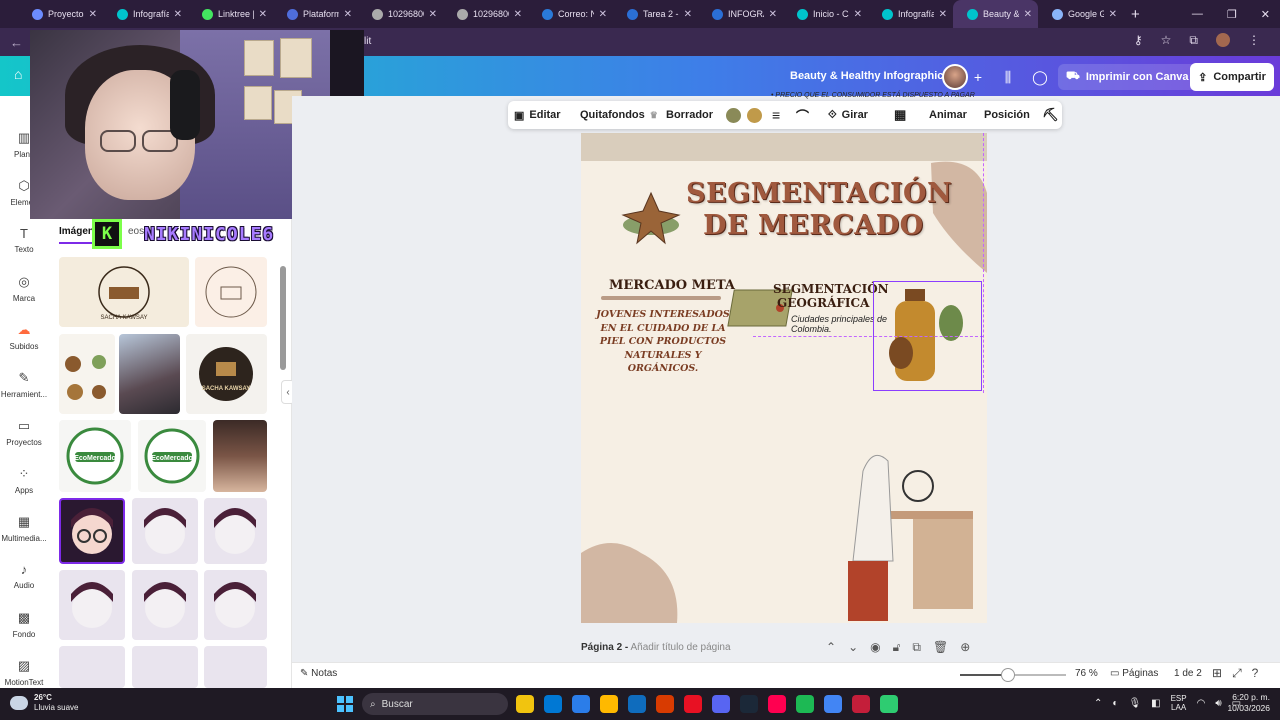  Describe the element at coordinates (24, 480) in the screenshot. I see `rail-item-apps: ⁘ Apps` at that location.